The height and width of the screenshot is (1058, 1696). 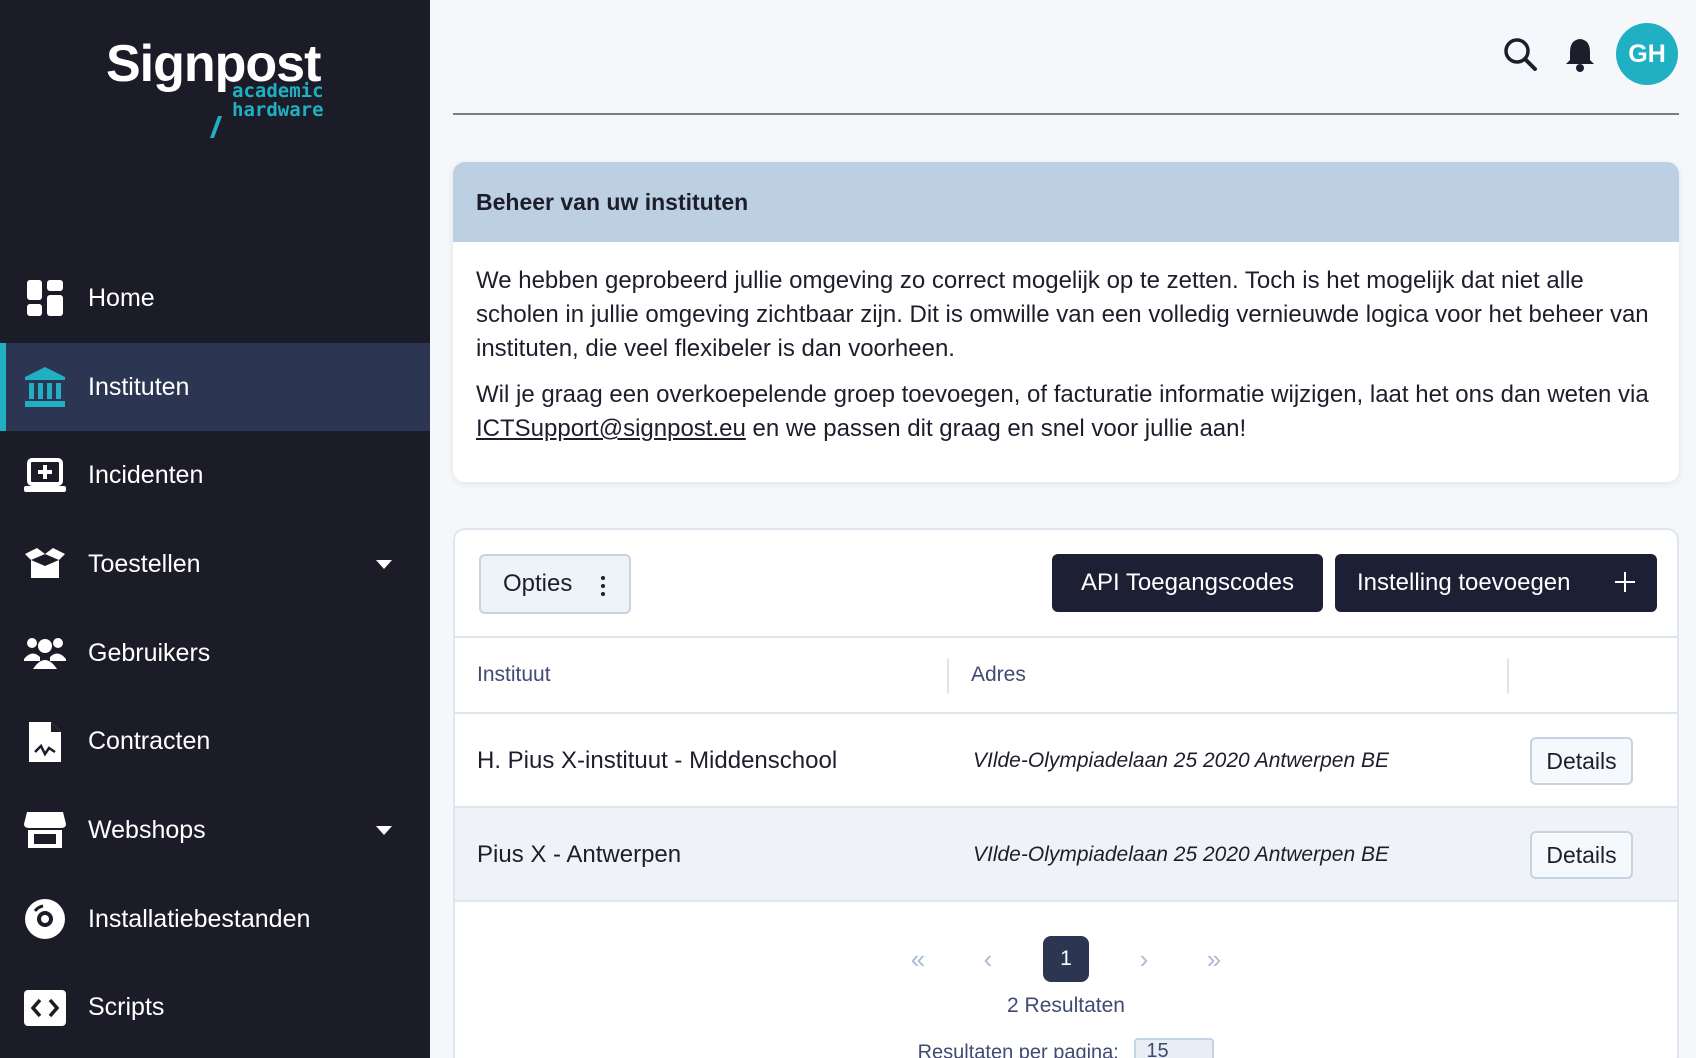 What do you see at coordinates (221, 86) in the screenshot?
I see `signpost-logo: Signpost academic hardware` at bounding box center [221, 86].